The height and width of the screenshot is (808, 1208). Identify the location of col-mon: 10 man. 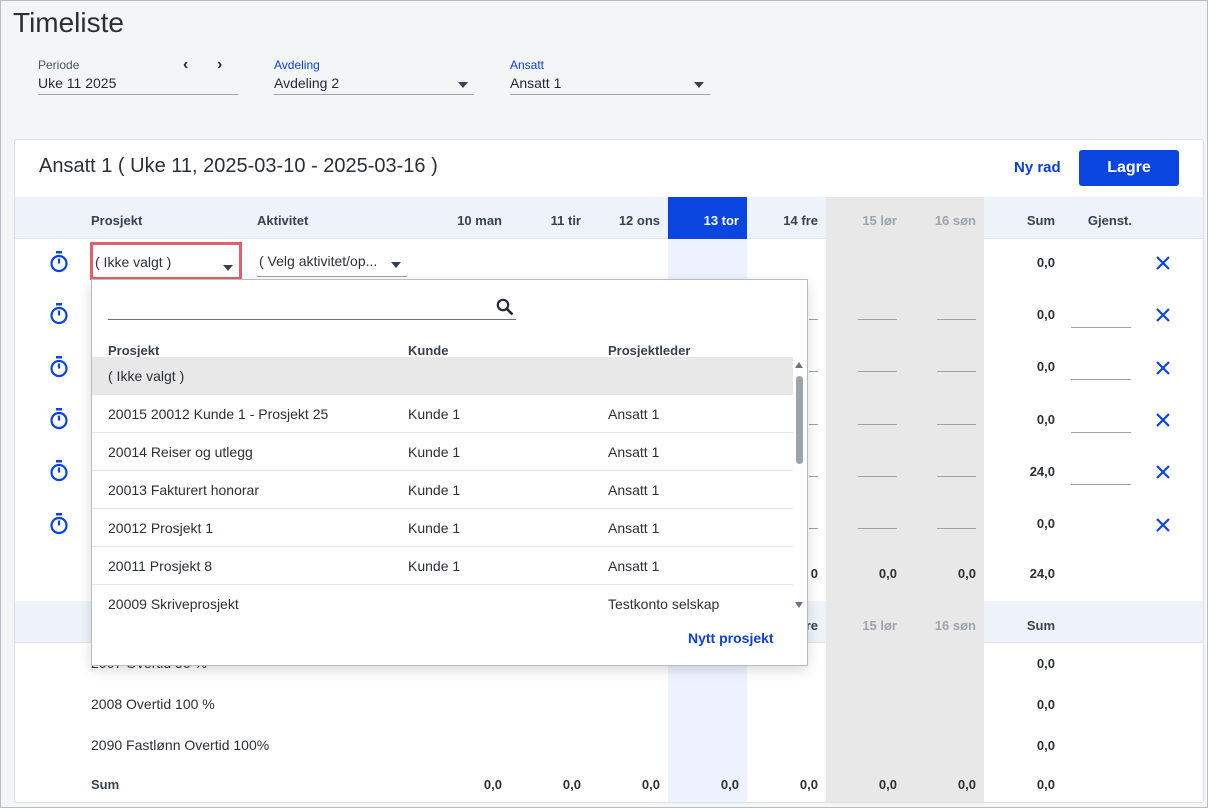
(479, 220).